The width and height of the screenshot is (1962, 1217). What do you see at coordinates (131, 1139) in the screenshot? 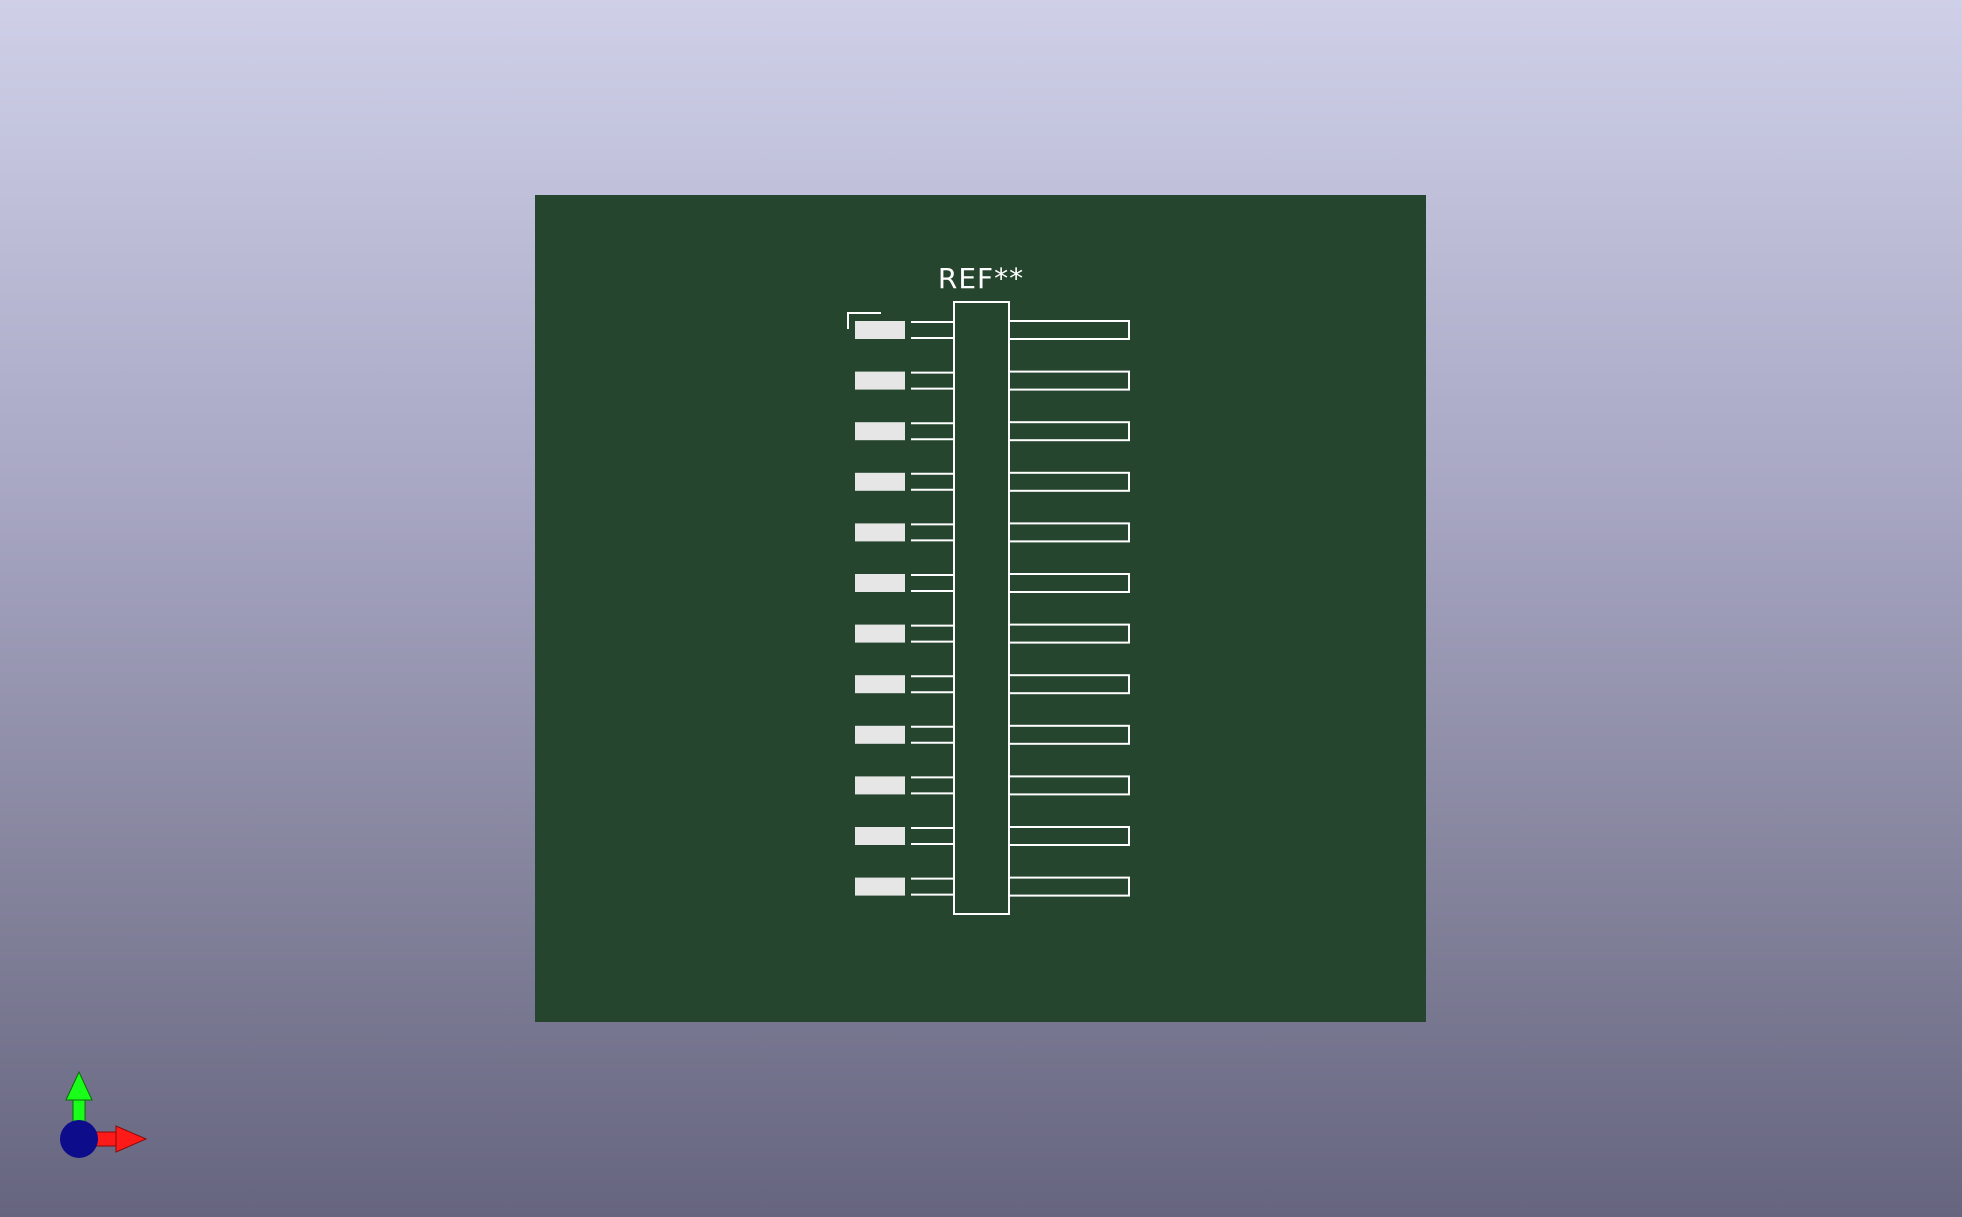
I see `x-axis-arrowhead` at bounding box center [131, 1139].